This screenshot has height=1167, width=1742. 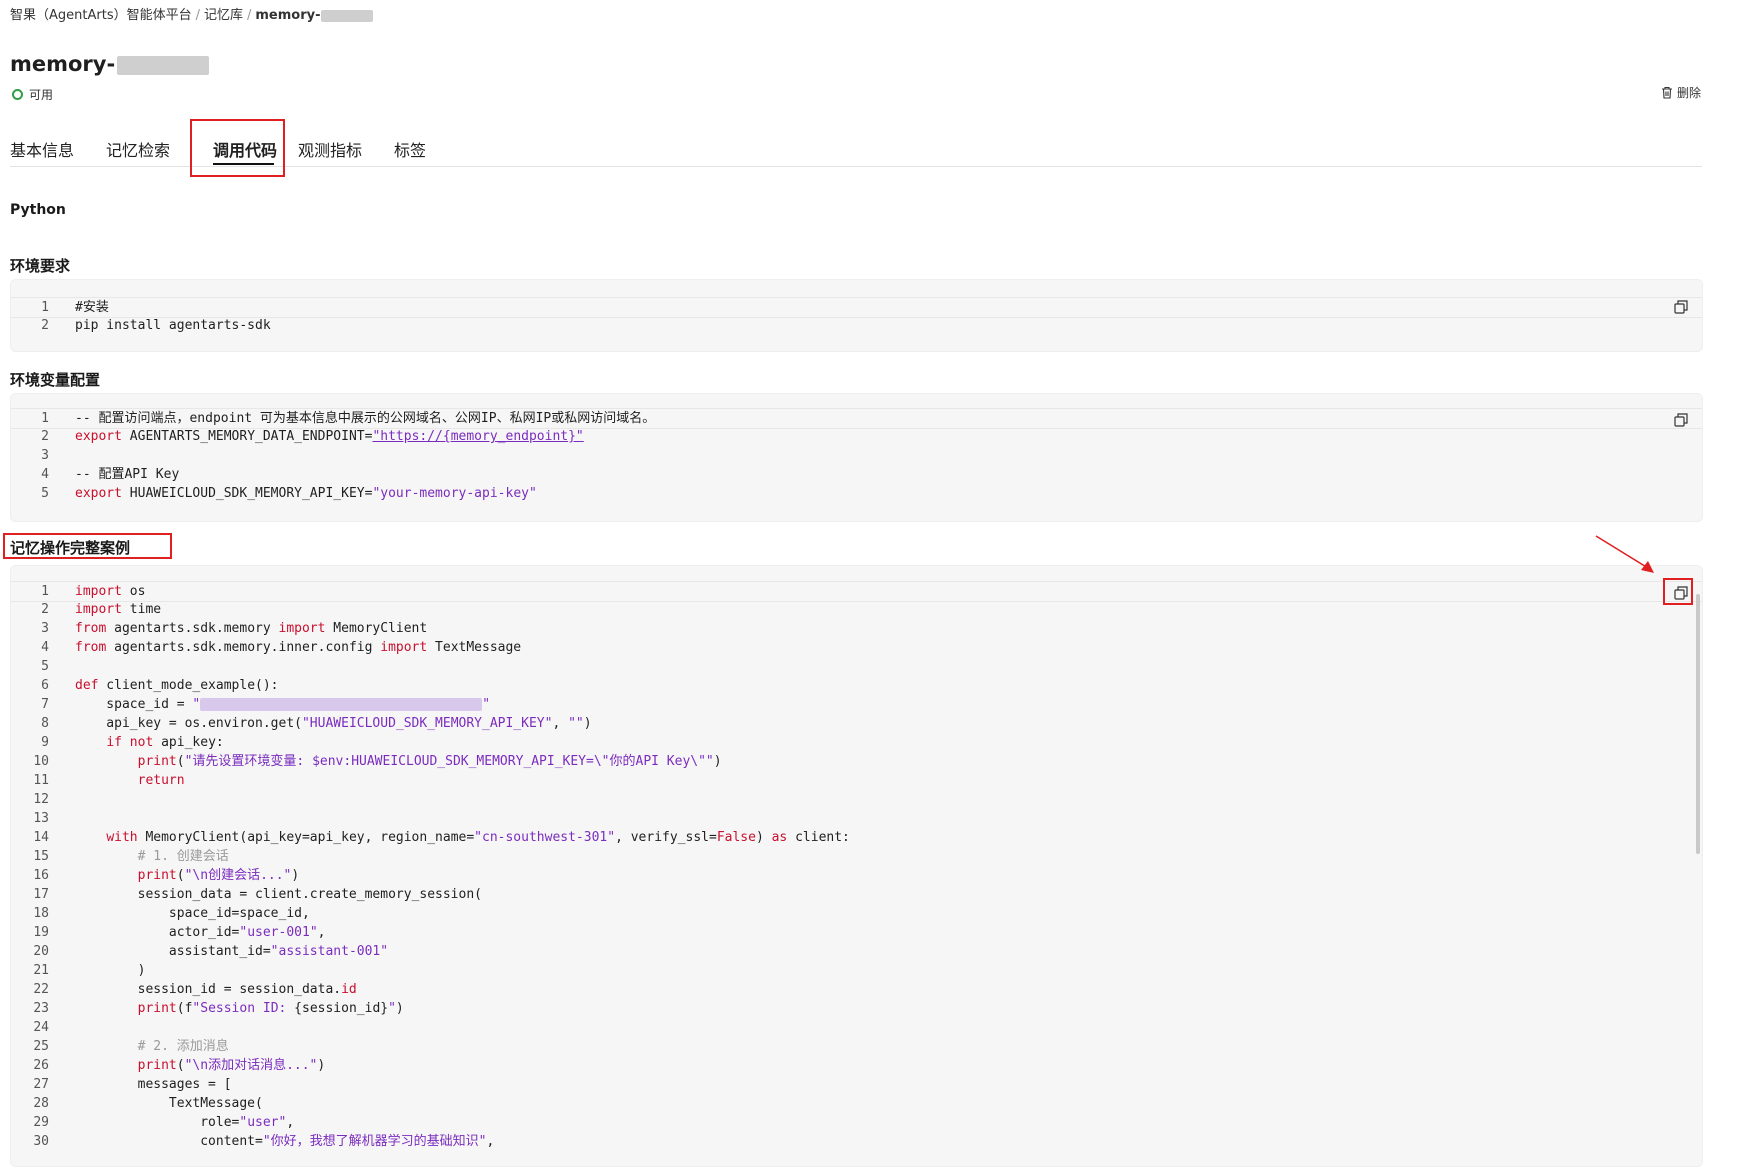 What do you see at coordinates (89, 970) in the screenshot?
I see `code-line: 21 )` at bounding box center [89, 970].